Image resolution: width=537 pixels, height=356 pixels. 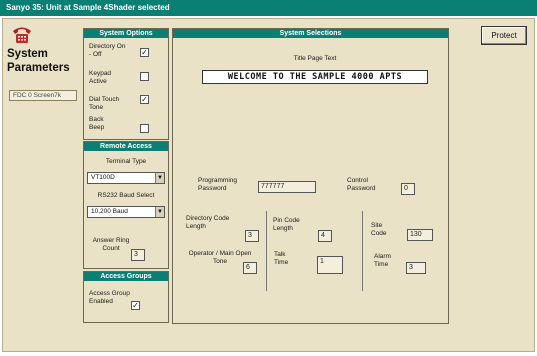 What do you see at coordinates (22, 35) in the screenshot?
I see `phone-icon` at bounding box center [22, 35].